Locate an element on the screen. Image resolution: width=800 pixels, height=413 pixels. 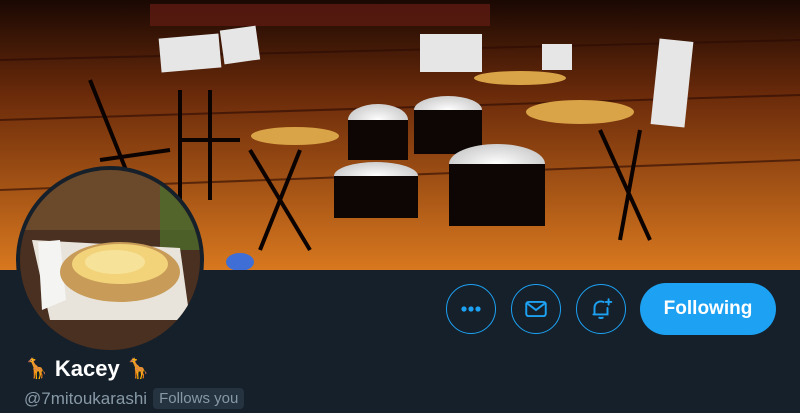
profile-handle-row: @7mitoukarashi Follows you is located at coordinates (134, 398).